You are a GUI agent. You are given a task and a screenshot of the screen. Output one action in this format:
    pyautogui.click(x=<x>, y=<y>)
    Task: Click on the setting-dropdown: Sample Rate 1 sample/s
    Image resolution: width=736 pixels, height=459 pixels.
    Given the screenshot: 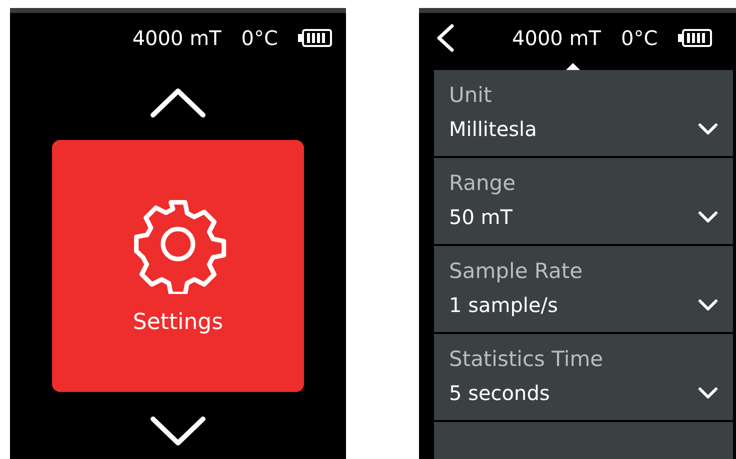 What is the action you would take?
    pyautogui.click(x=583, y=289)
    